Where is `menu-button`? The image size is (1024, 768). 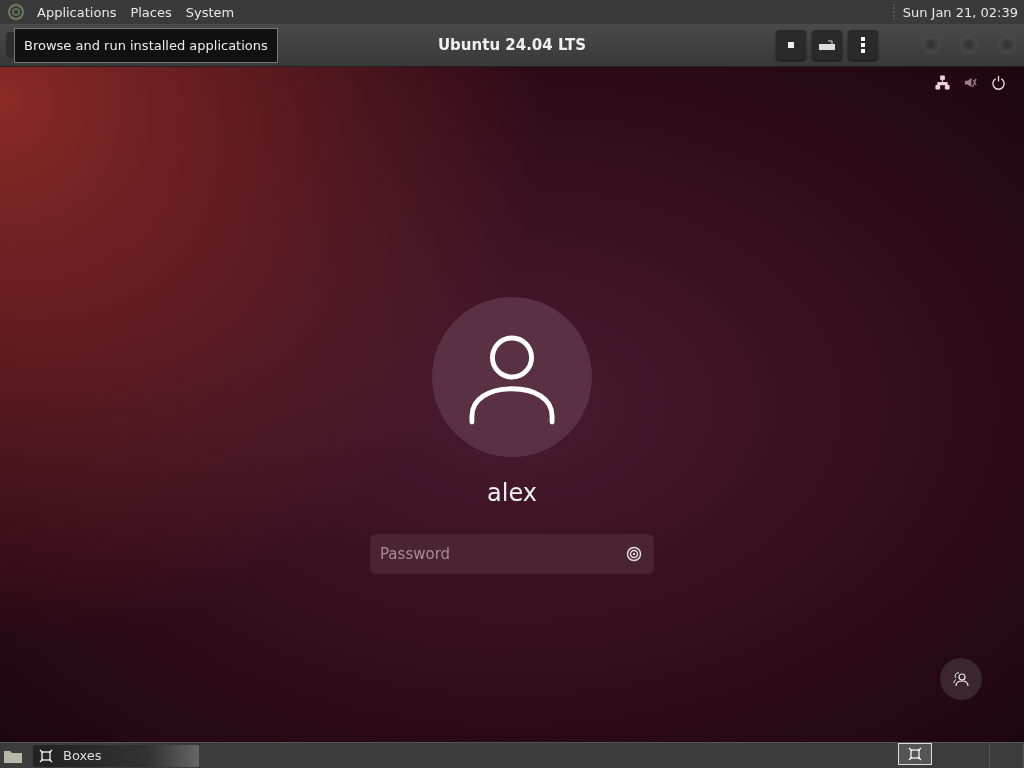
menu-button is located at coordinates (863, 45).